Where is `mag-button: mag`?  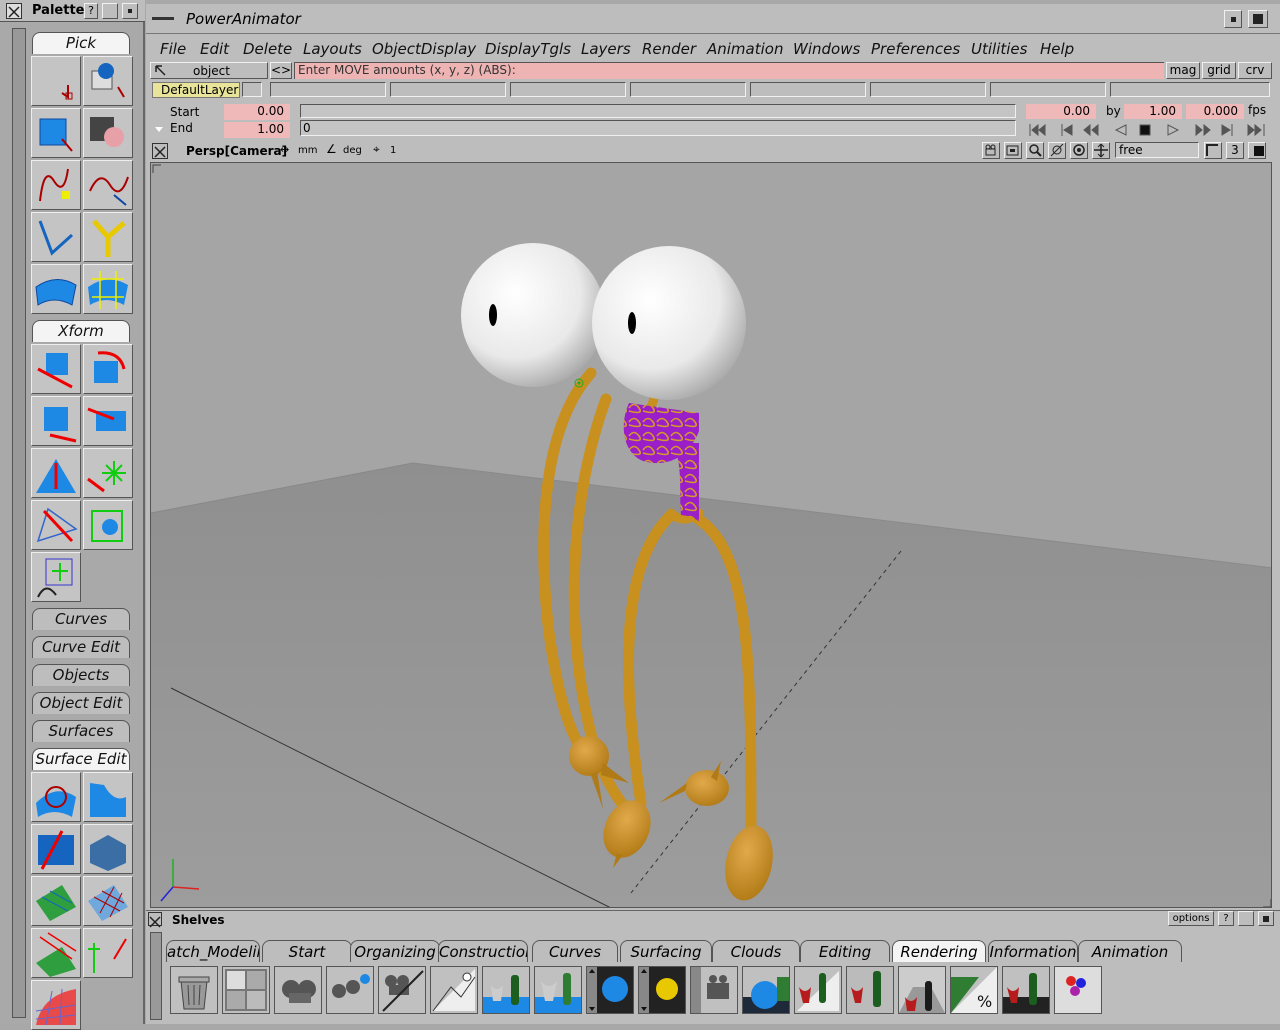 mag-button: mag is located at coordinates (1183, 70).